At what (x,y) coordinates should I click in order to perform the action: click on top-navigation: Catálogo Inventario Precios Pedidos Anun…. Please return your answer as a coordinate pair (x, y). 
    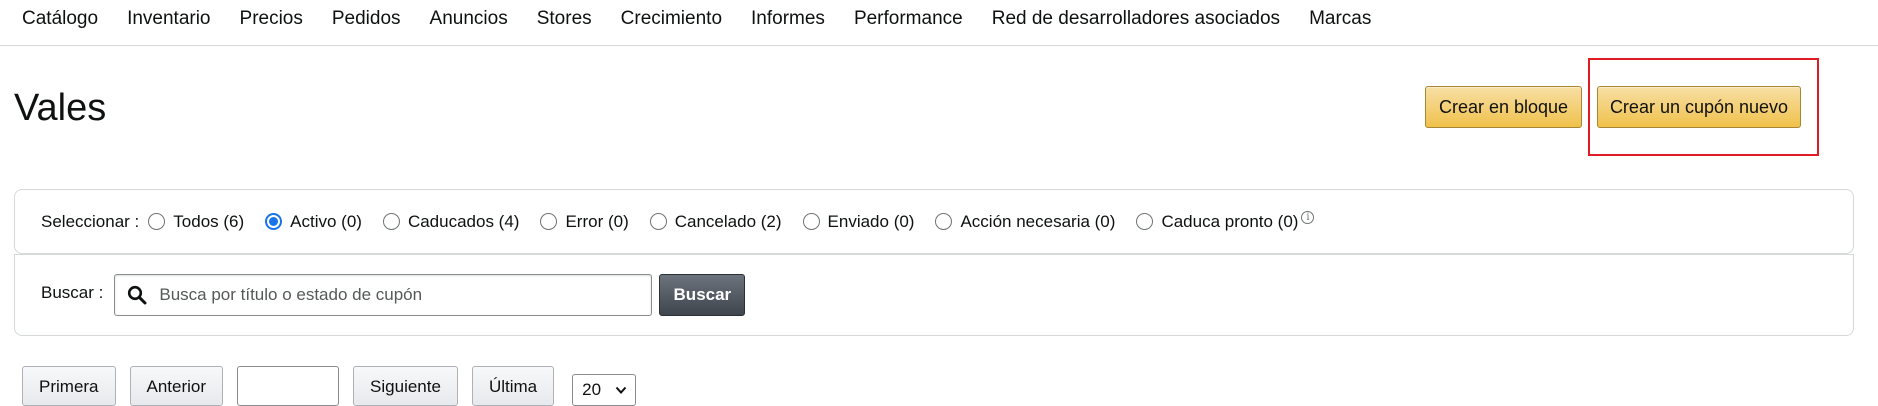
    Looking at the image, I should click on (939, 23).